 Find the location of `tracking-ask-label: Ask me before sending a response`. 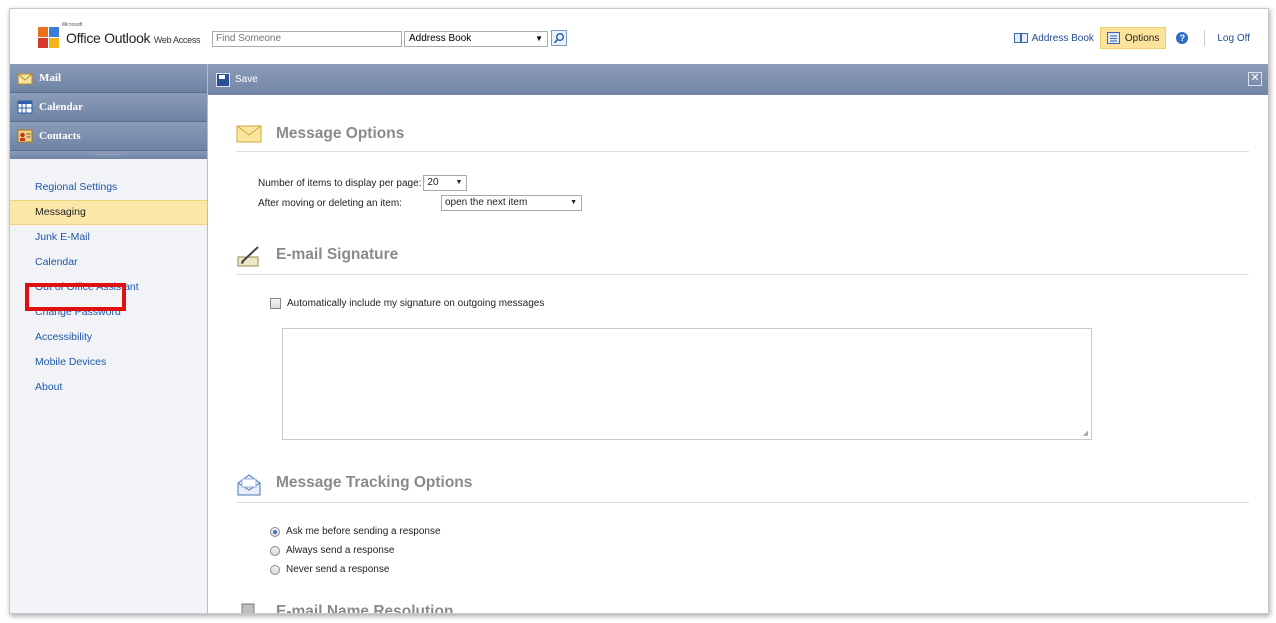

tracking-ask-label: Ask me before sending a response is located at coordinates (363, 531).